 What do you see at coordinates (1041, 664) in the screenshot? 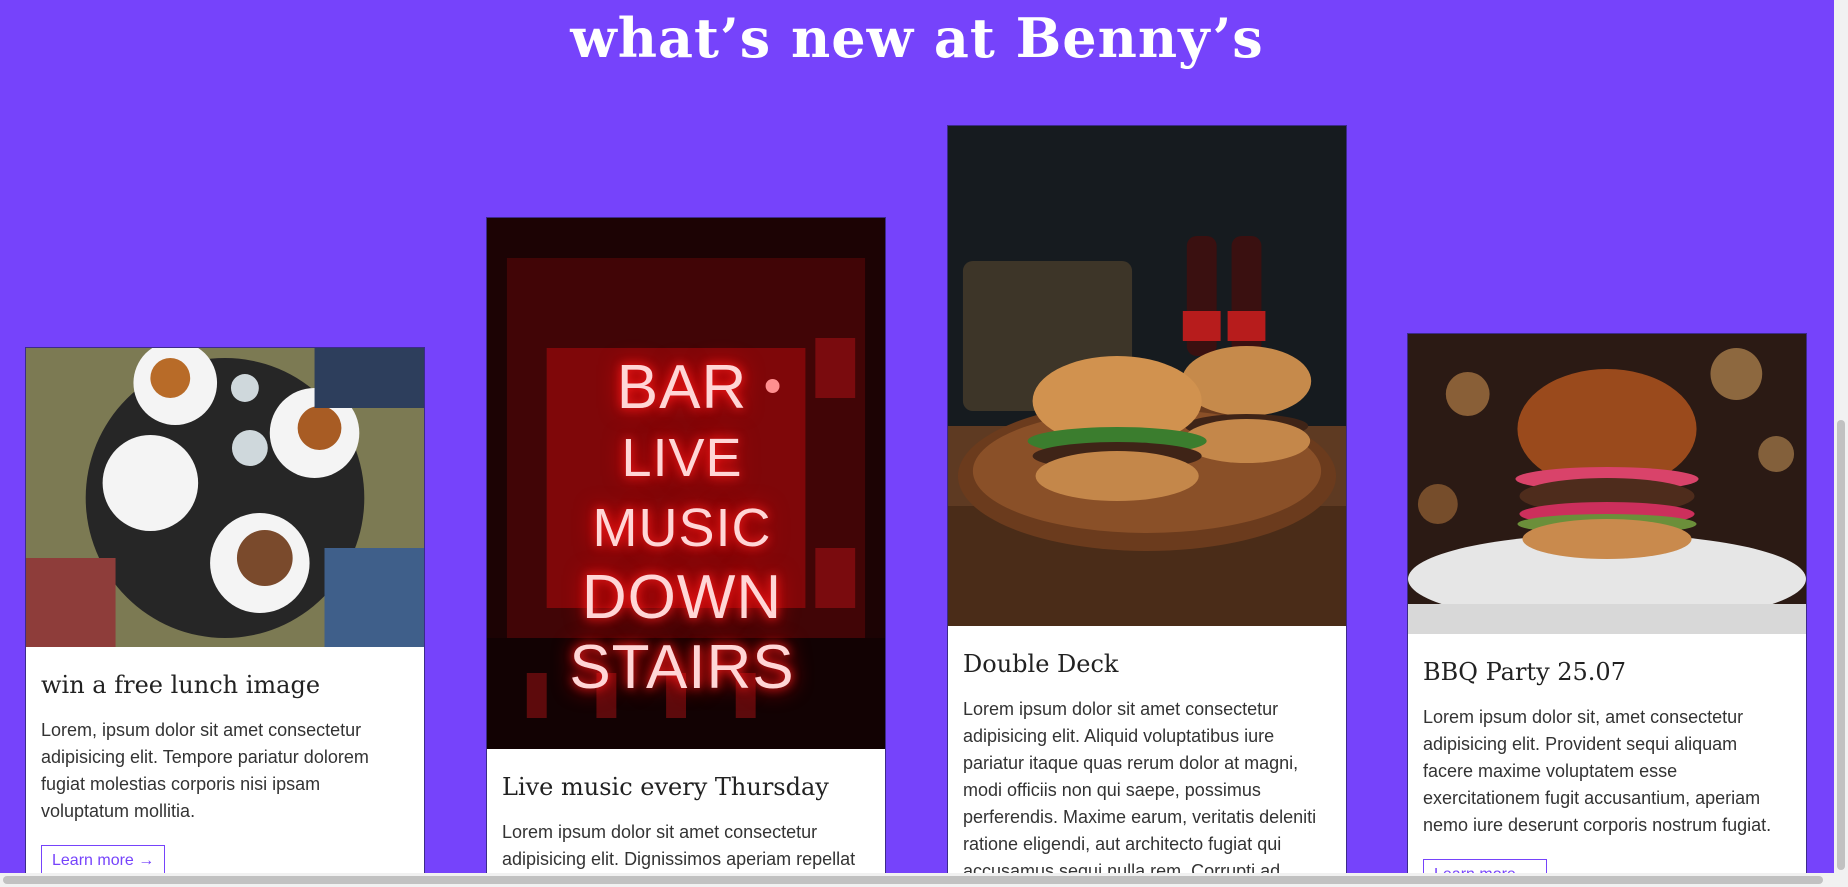
I see `card-title: Double Deck` at bounding box center [1041, 664].